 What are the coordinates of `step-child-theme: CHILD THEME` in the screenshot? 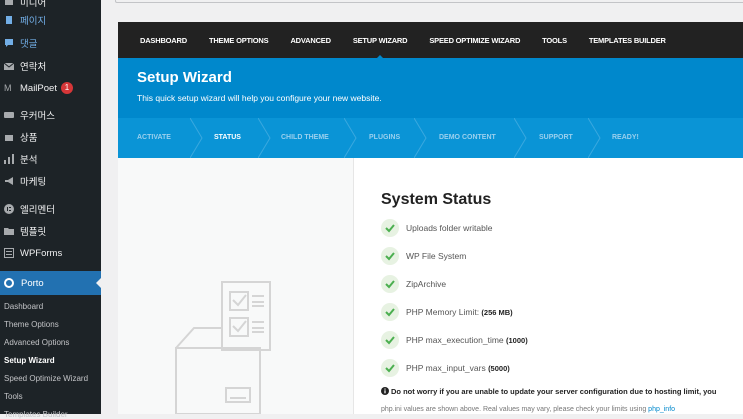 It's located at (305, 138).